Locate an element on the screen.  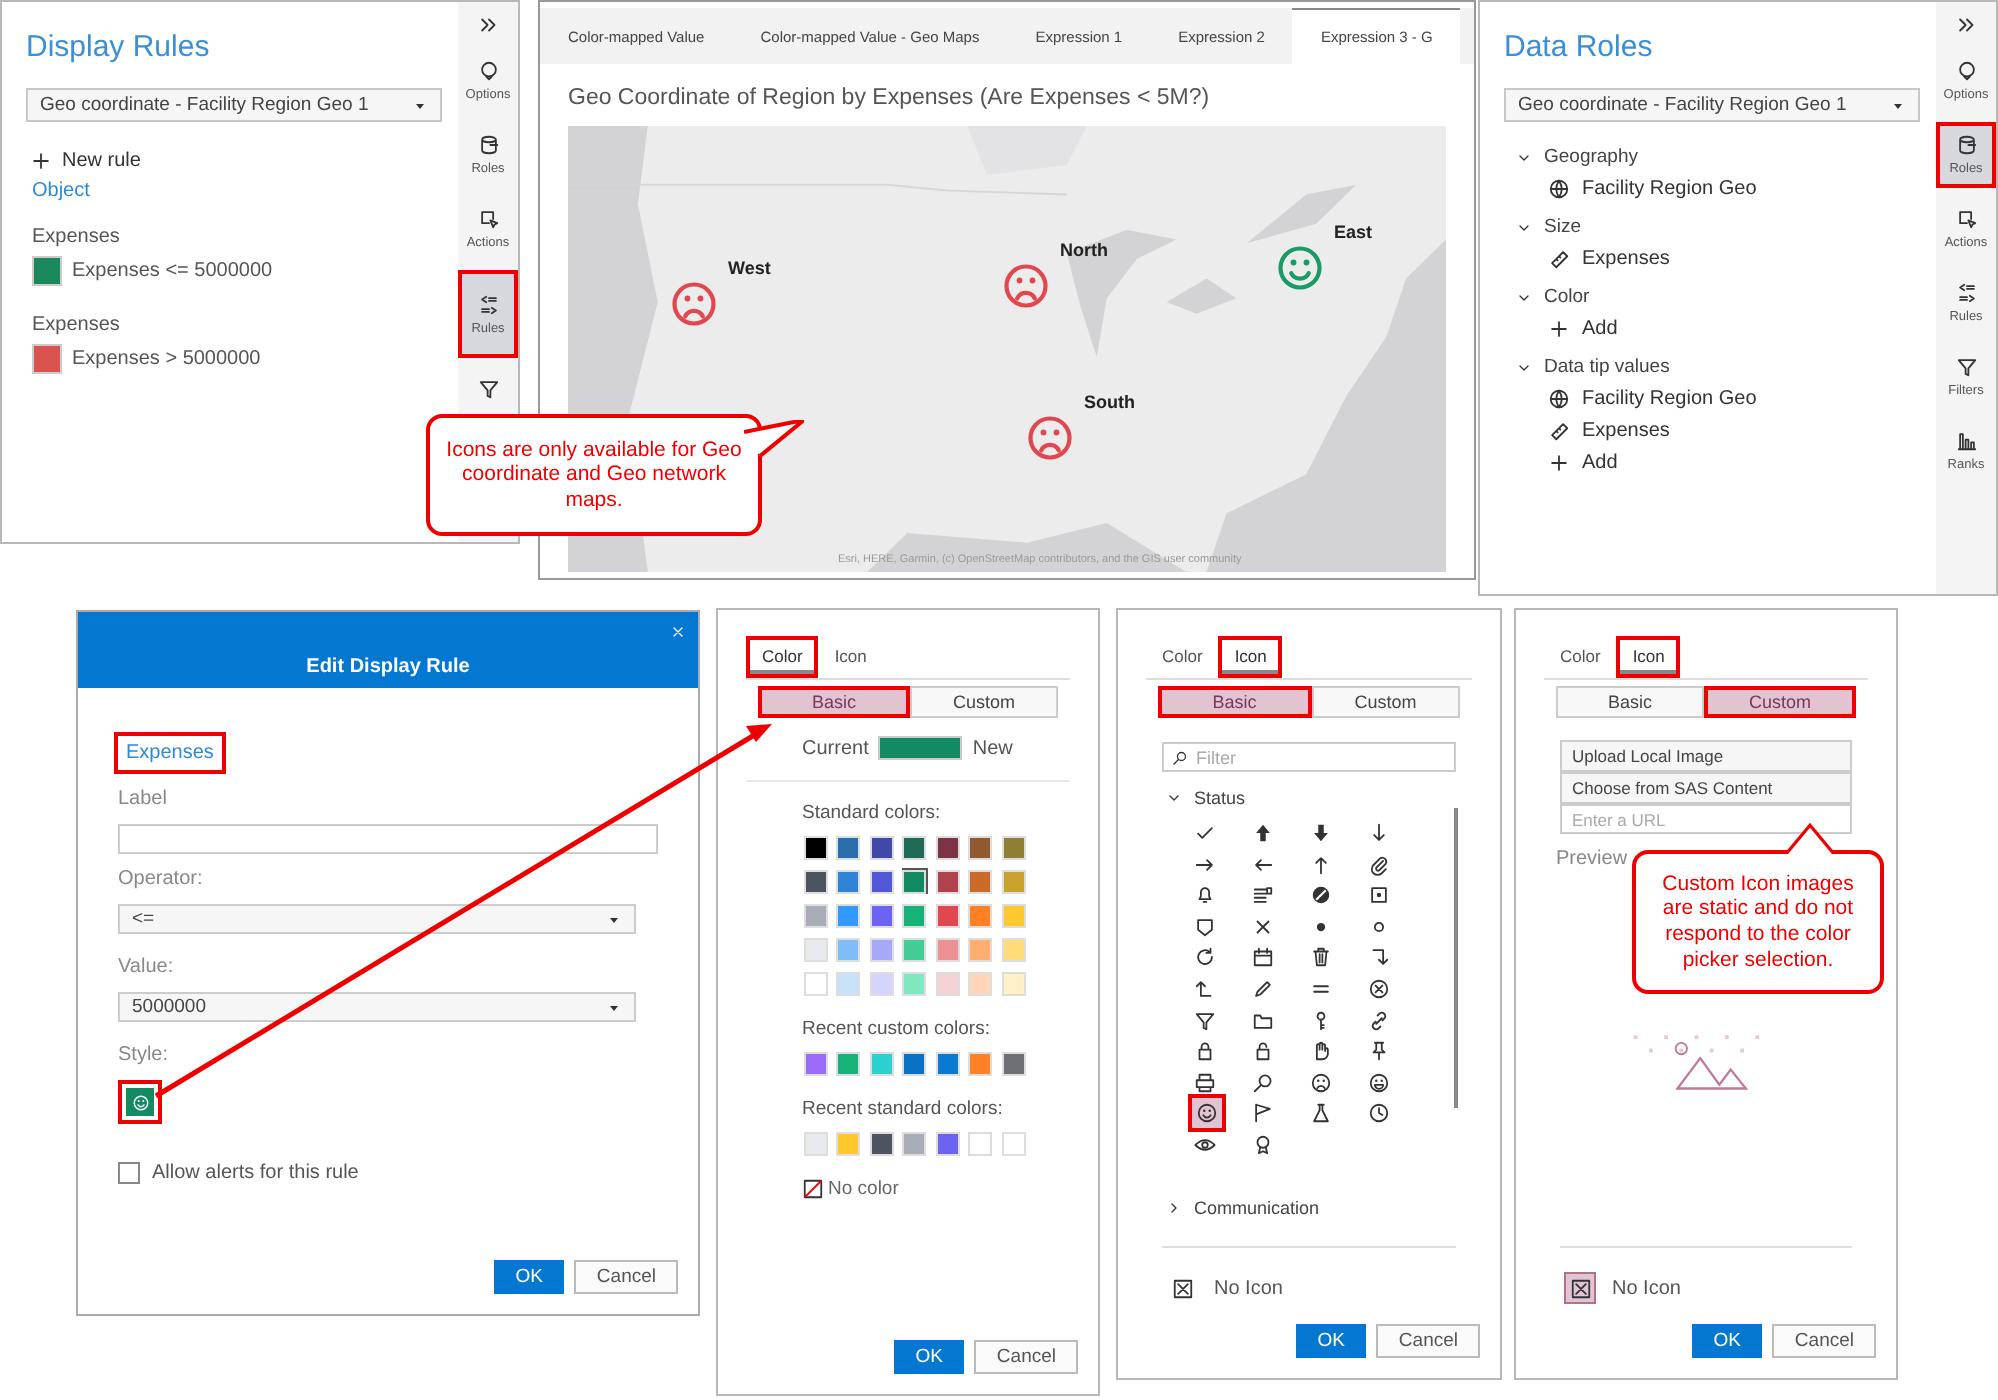
upload-option-button: Choose from SAS Content is located at coordinates (1706, 788).